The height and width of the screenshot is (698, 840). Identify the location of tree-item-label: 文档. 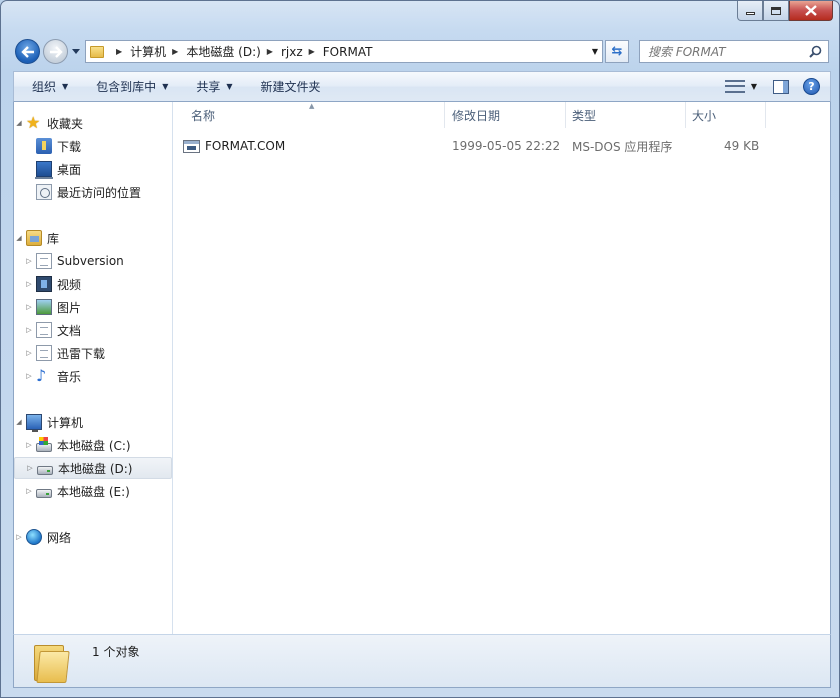
(69, 330).